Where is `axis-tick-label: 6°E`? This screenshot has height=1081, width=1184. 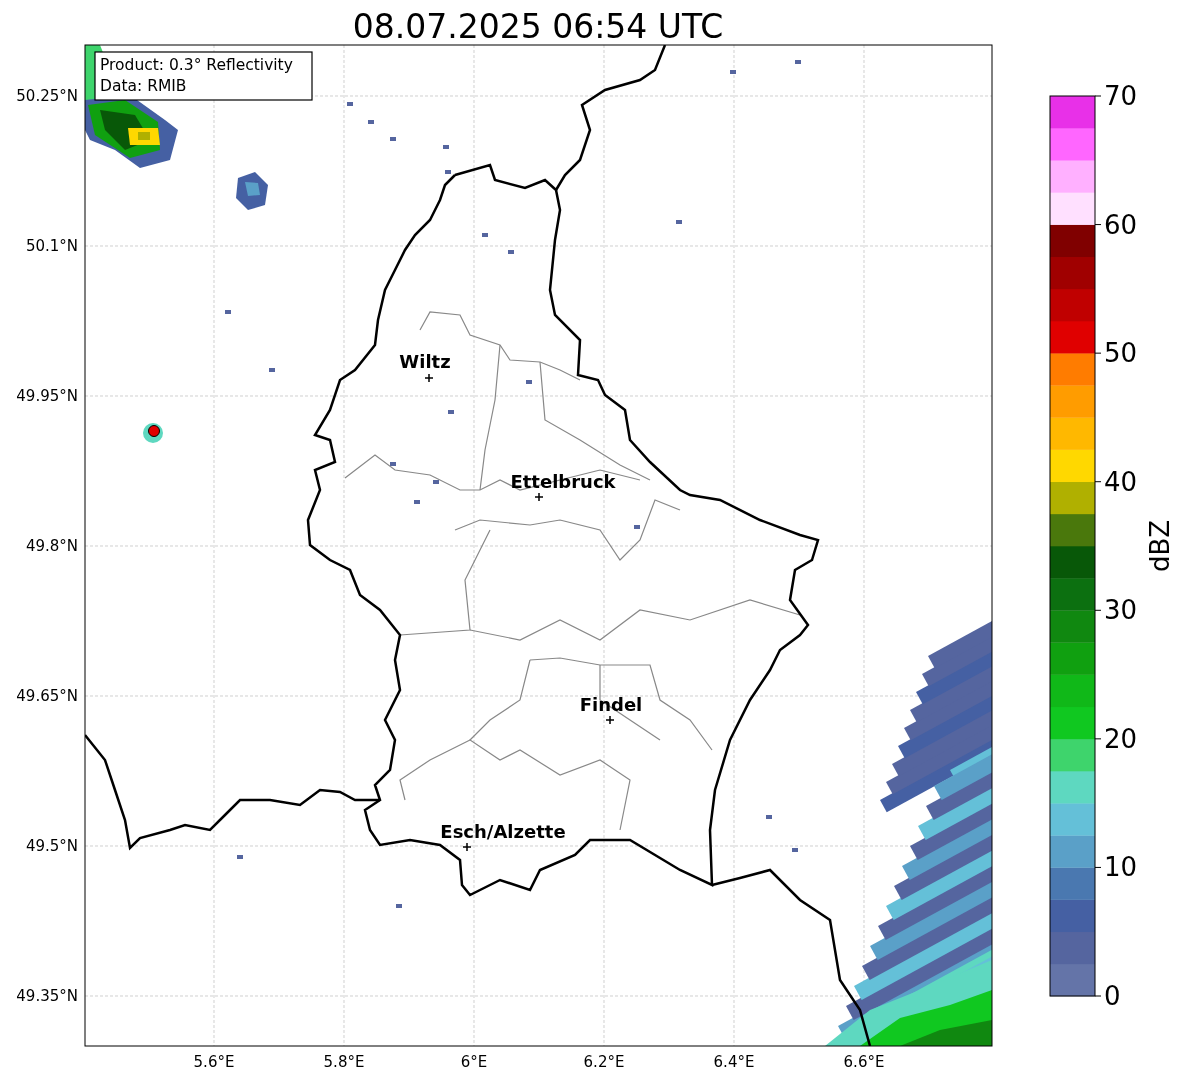 axis-tick-label: 6°E is located at coordinates (474, 1062).